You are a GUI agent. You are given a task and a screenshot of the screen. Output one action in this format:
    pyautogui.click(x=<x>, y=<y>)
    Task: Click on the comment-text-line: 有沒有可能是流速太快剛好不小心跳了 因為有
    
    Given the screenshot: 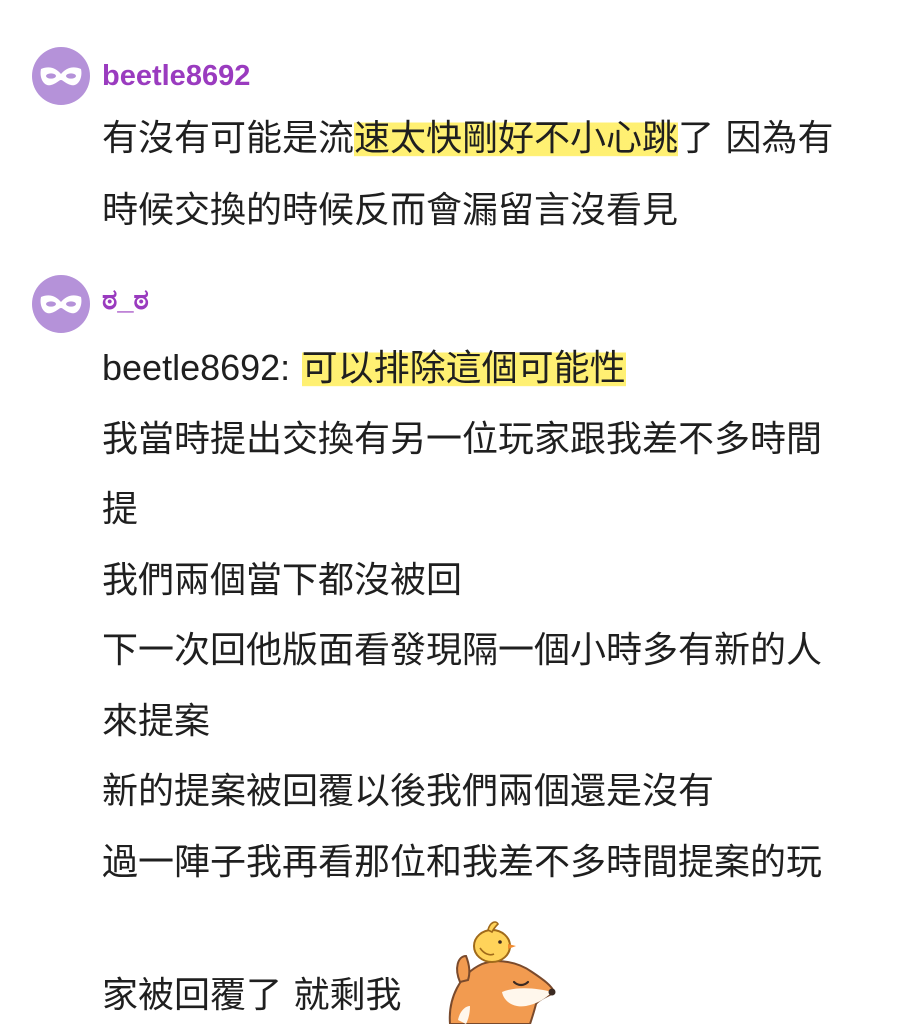 What is the action you would take?
    pyautogui.click(x=467, y=139)
    